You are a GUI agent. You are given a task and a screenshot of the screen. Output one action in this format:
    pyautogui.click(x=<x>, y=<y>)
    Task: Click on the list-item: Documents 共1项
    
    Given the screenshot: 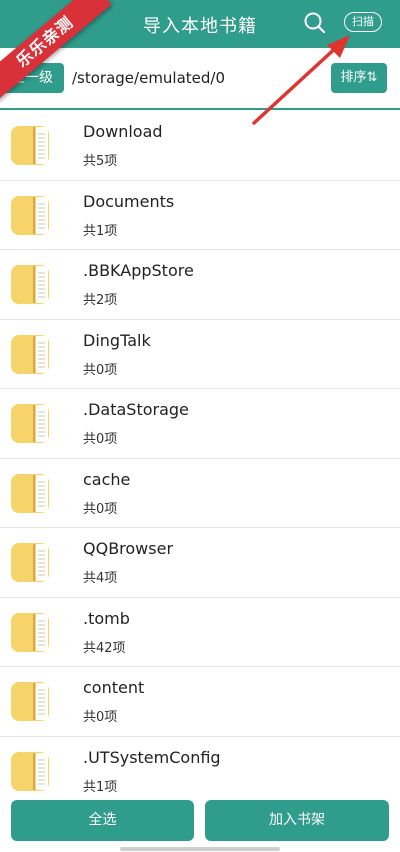 What is the action you would take?
    pyautogui.click(x=200, y=215)
    